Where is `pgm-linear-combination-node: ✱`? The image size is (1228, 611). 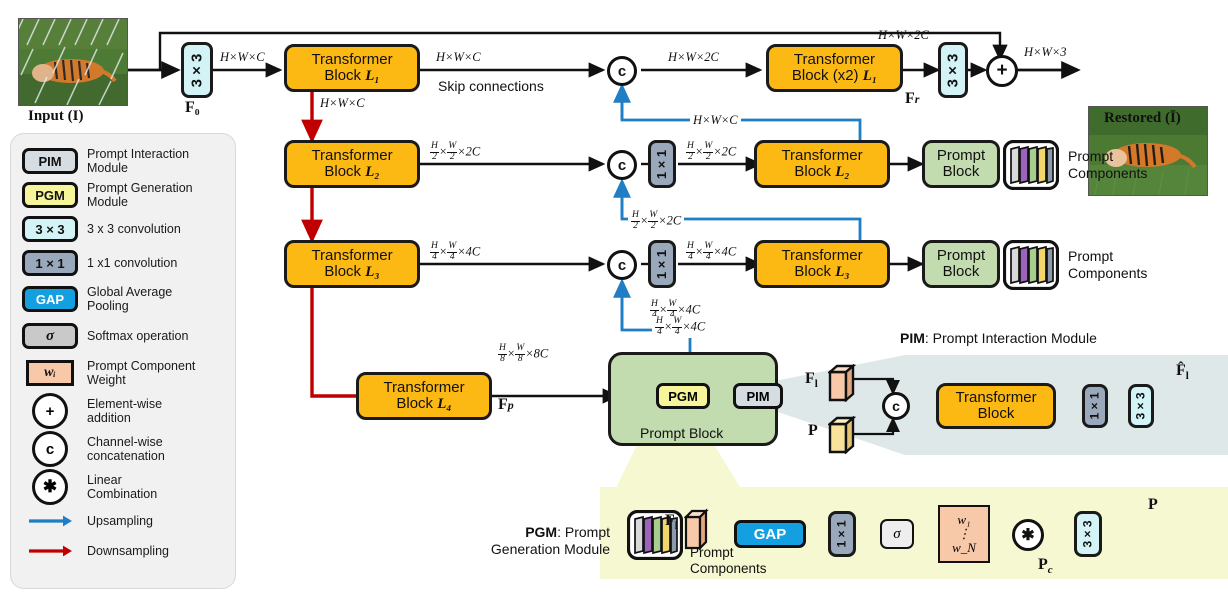 pgm-linear-combination-node: ✱ is located at coordinates (1028, 535).